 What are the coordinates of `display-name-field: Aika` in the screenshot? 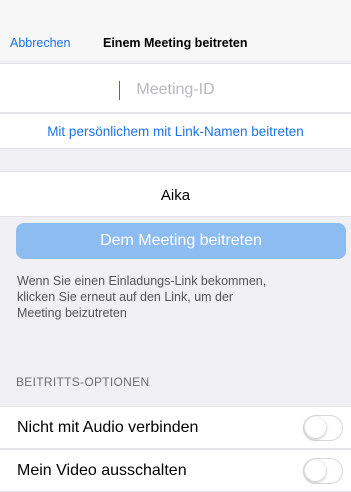 It's located at (175, 194).